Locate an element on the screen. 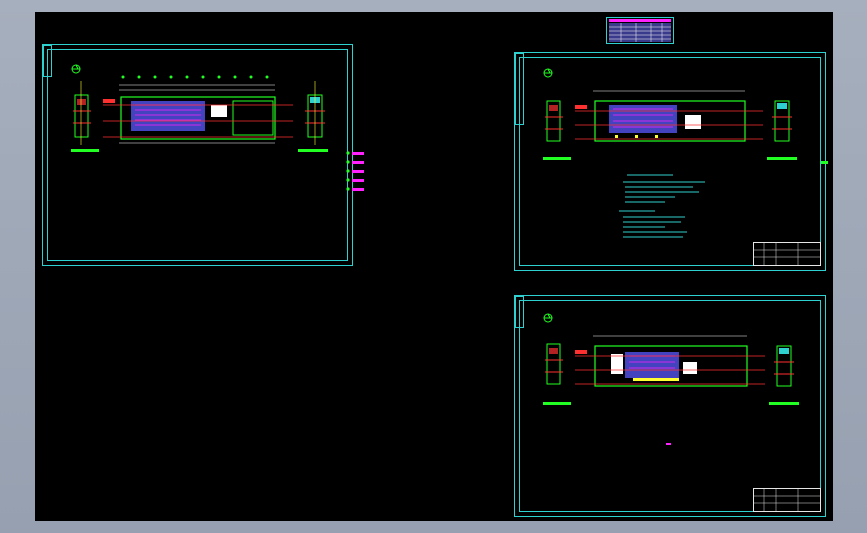 The width and height of the screenshot is (867, 533). drawing-index-graphic is located at coordinates (640, 30).